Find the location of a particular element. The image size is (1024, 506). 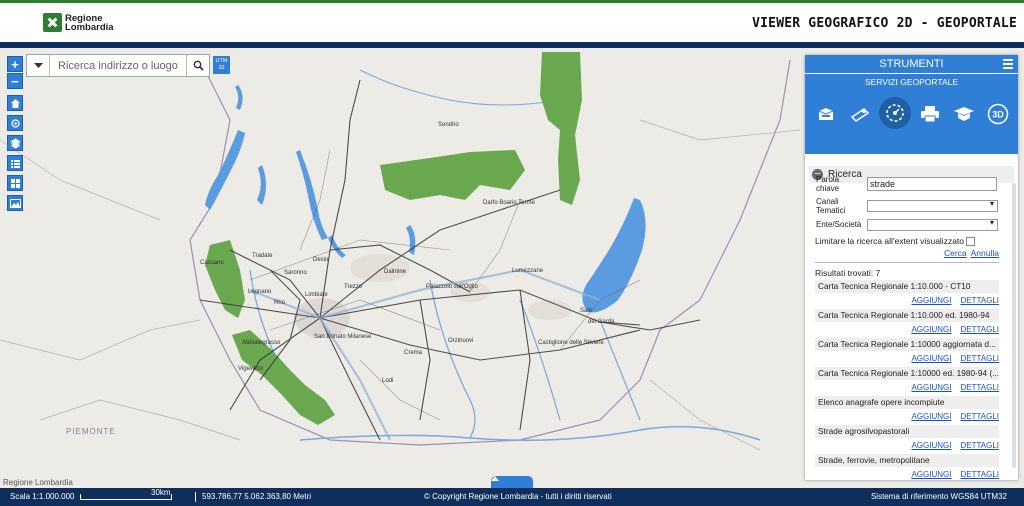

map-label-trezzo: Trezzo is located at coordinates (353, 287).